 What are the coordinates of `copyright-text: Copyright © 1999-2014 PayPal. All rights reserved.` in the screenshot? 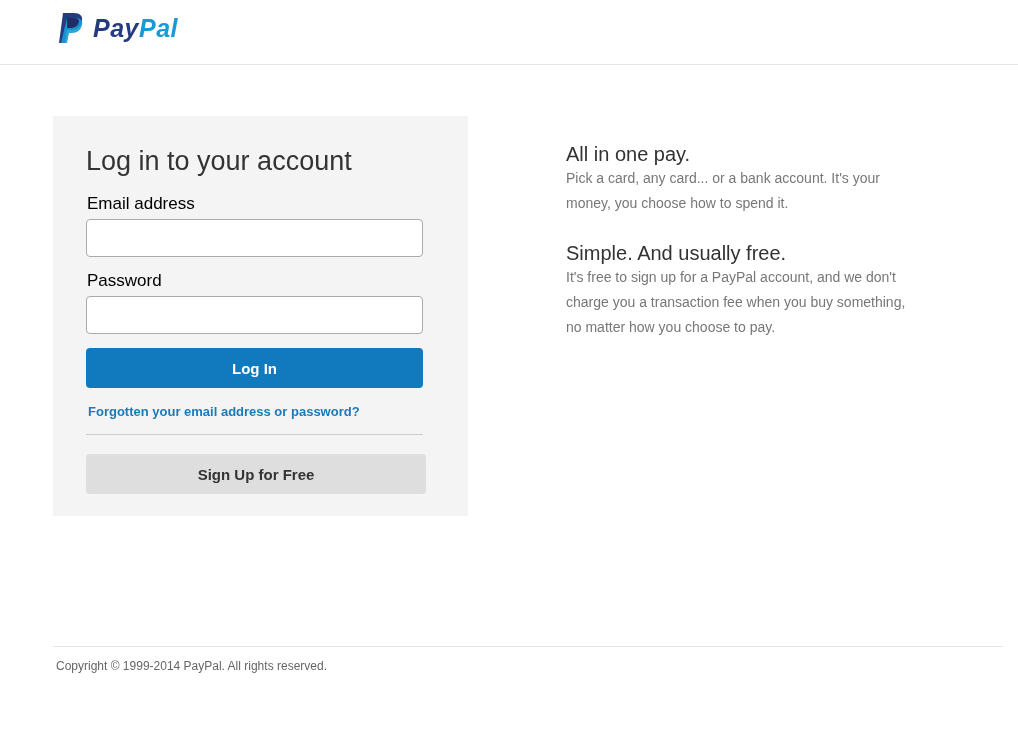 It's located at (192, 666).